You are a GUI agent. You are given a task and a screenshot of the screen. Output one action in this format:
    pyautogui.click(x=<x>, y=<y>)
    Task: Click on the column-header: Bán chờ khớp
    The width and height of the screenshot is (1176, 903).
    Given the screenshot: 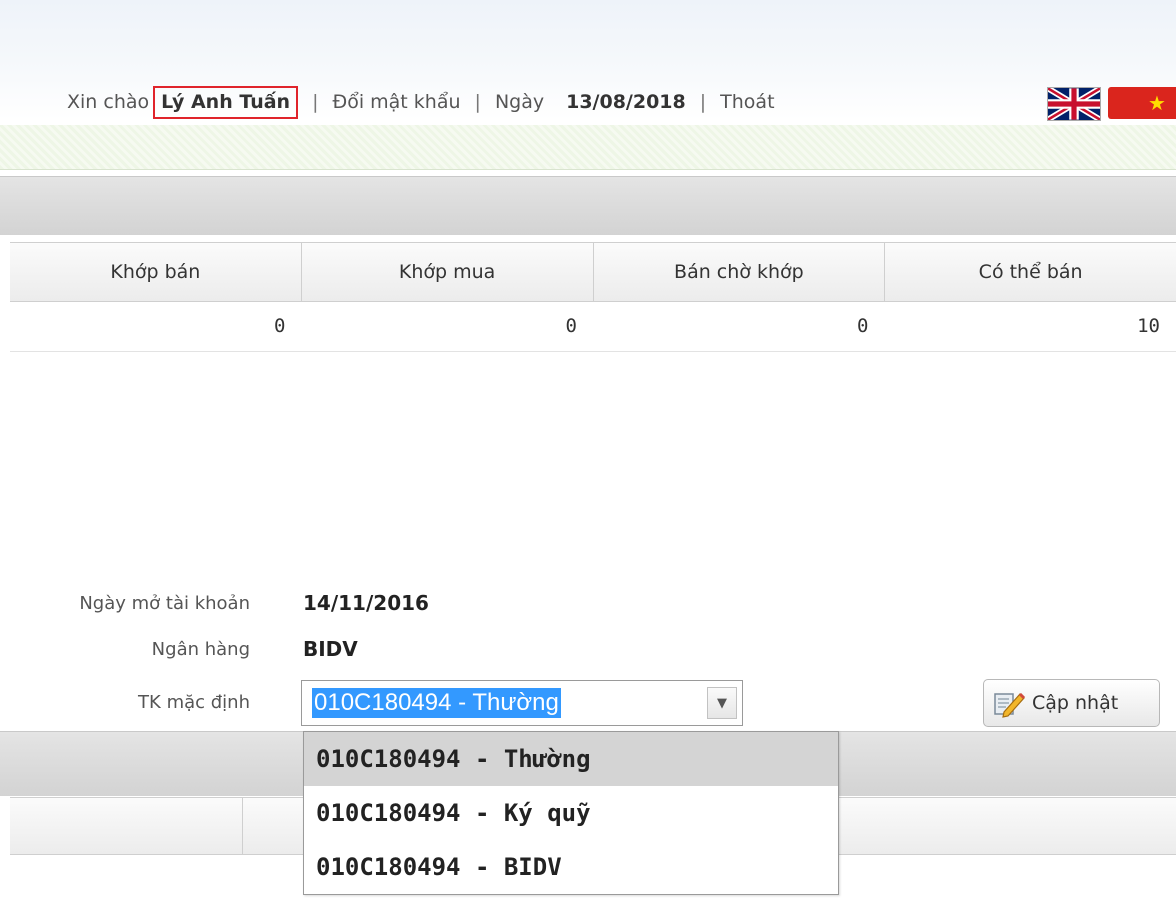 What is the action you would take?
    pyautogui.click(x=740, y=272)
    